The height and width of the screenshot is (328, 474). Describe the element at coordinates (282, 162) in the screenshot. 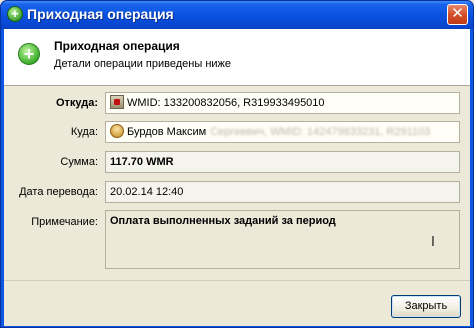

I see `amount-field: 117.70 WMR` at that location.